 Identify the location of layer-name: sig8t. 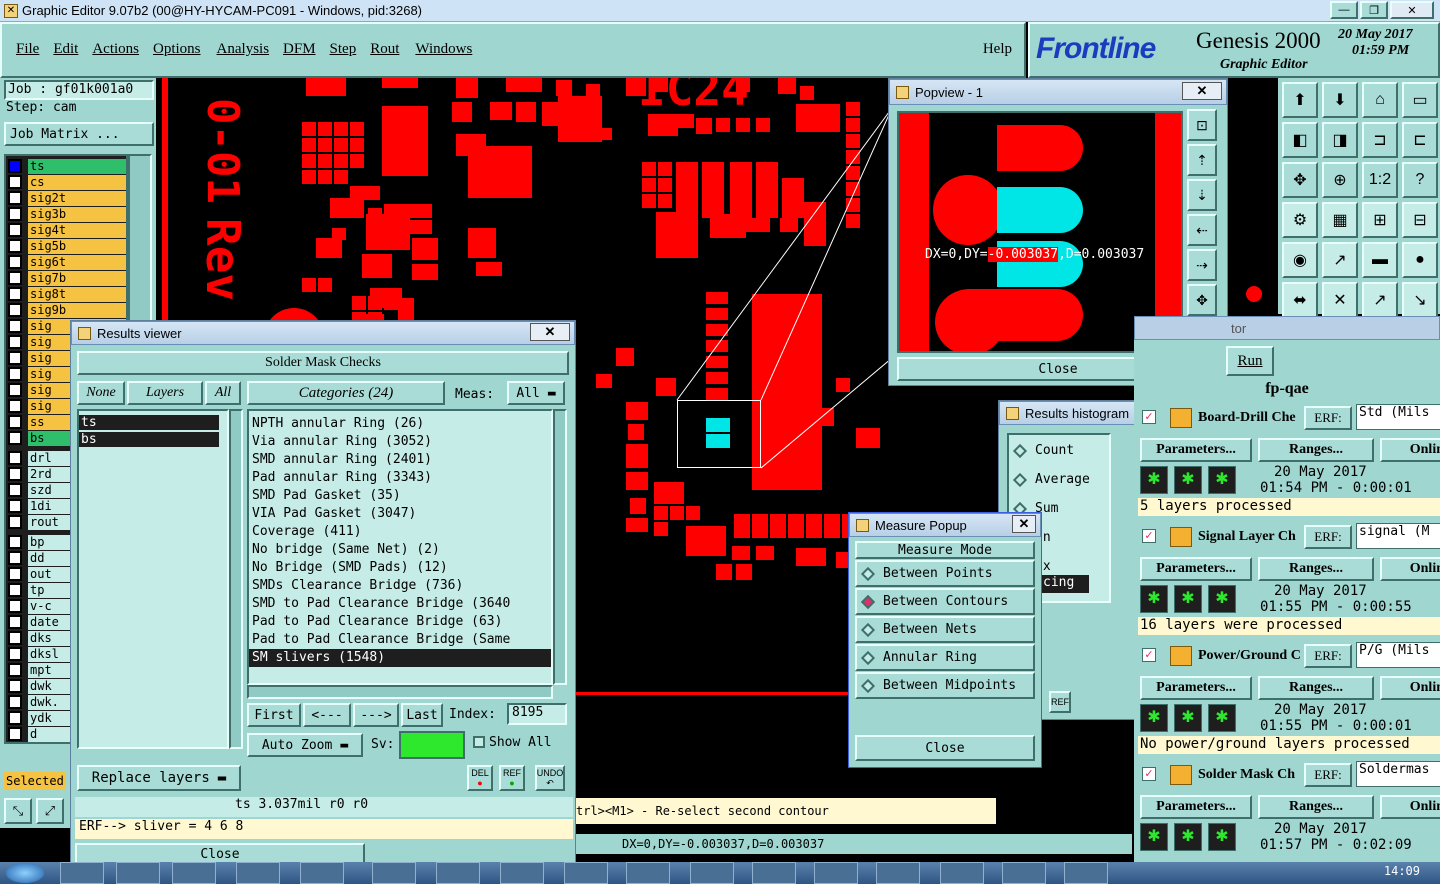
(77, 294).